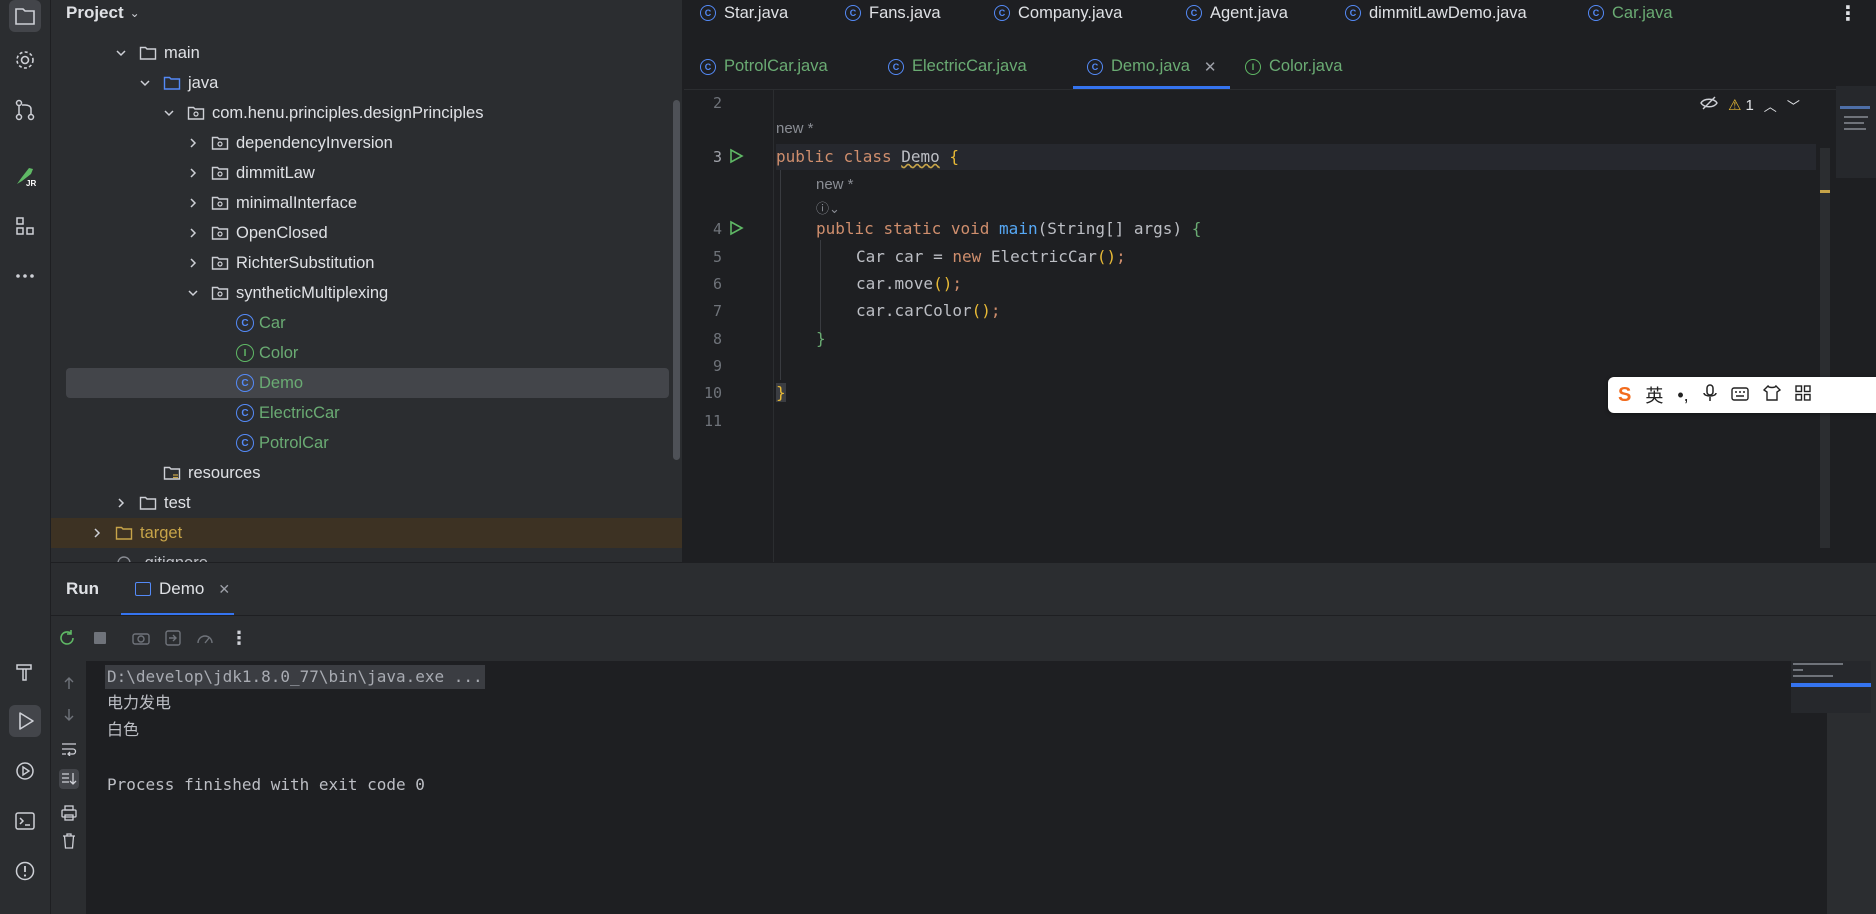 The image size is (1876, 914). What do you see at coordinates (25, 721) in the screenshot?
I see `run-tool-icon` at bounding box center [25, 721].